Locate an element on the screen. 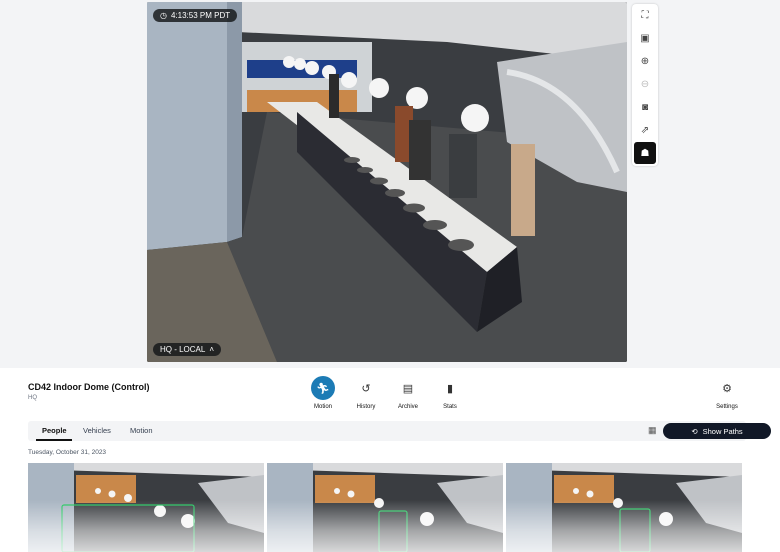 The height and width of the screenshot is (552, 780). location-label: HQ - LOCAL is located at coordinates (183, 349).